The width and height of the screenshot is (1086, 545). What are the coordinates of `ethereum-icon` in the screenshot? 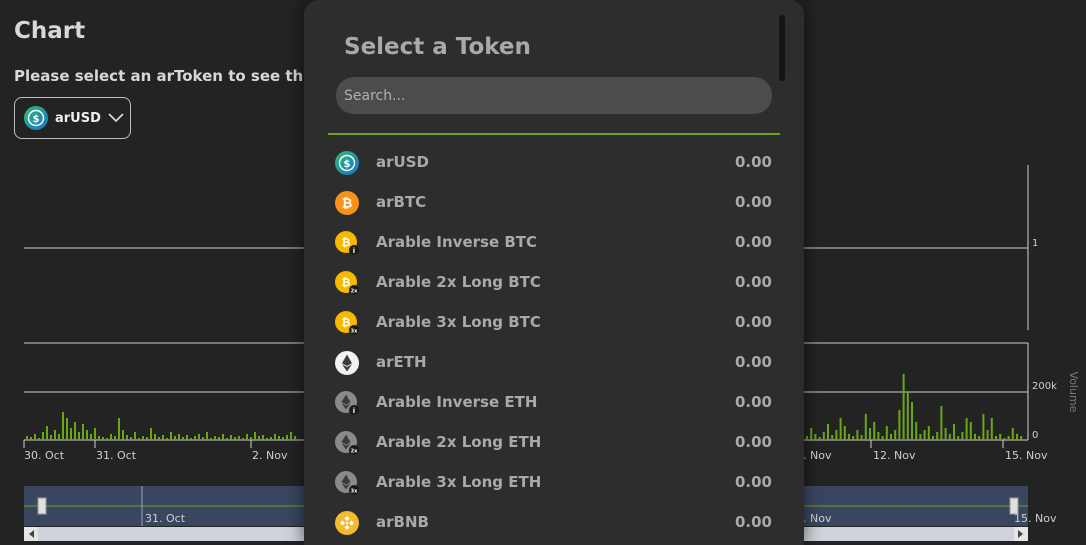 It's located at (347, 363).